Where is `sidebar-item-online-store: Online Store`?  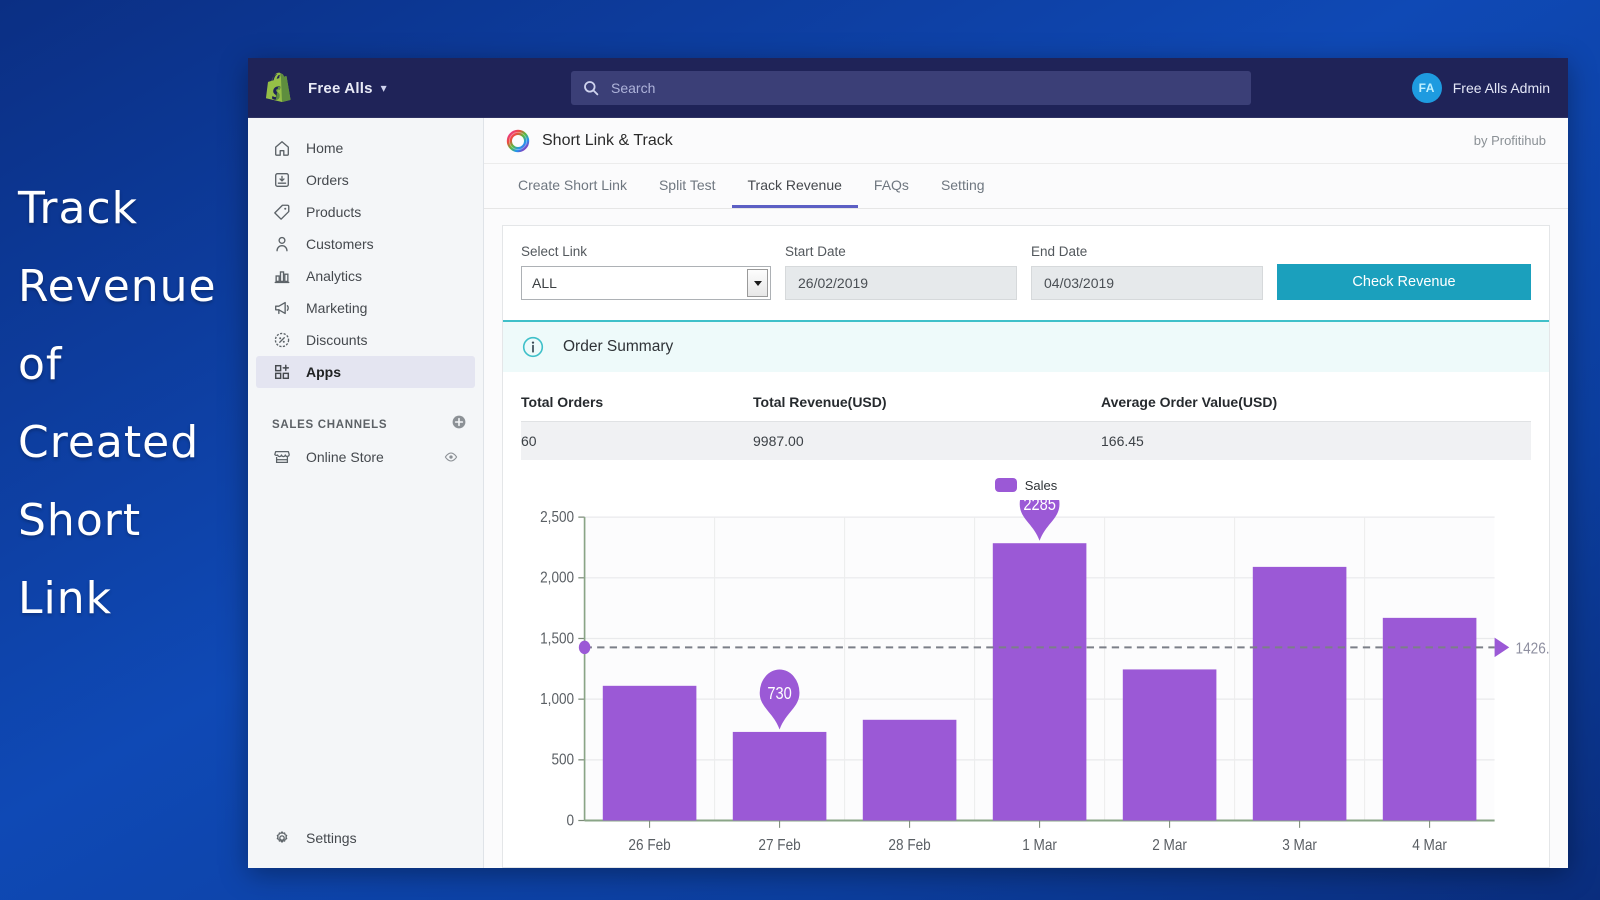 sidebar-item-online-store: Online Store is located at coordinates (365, 457).